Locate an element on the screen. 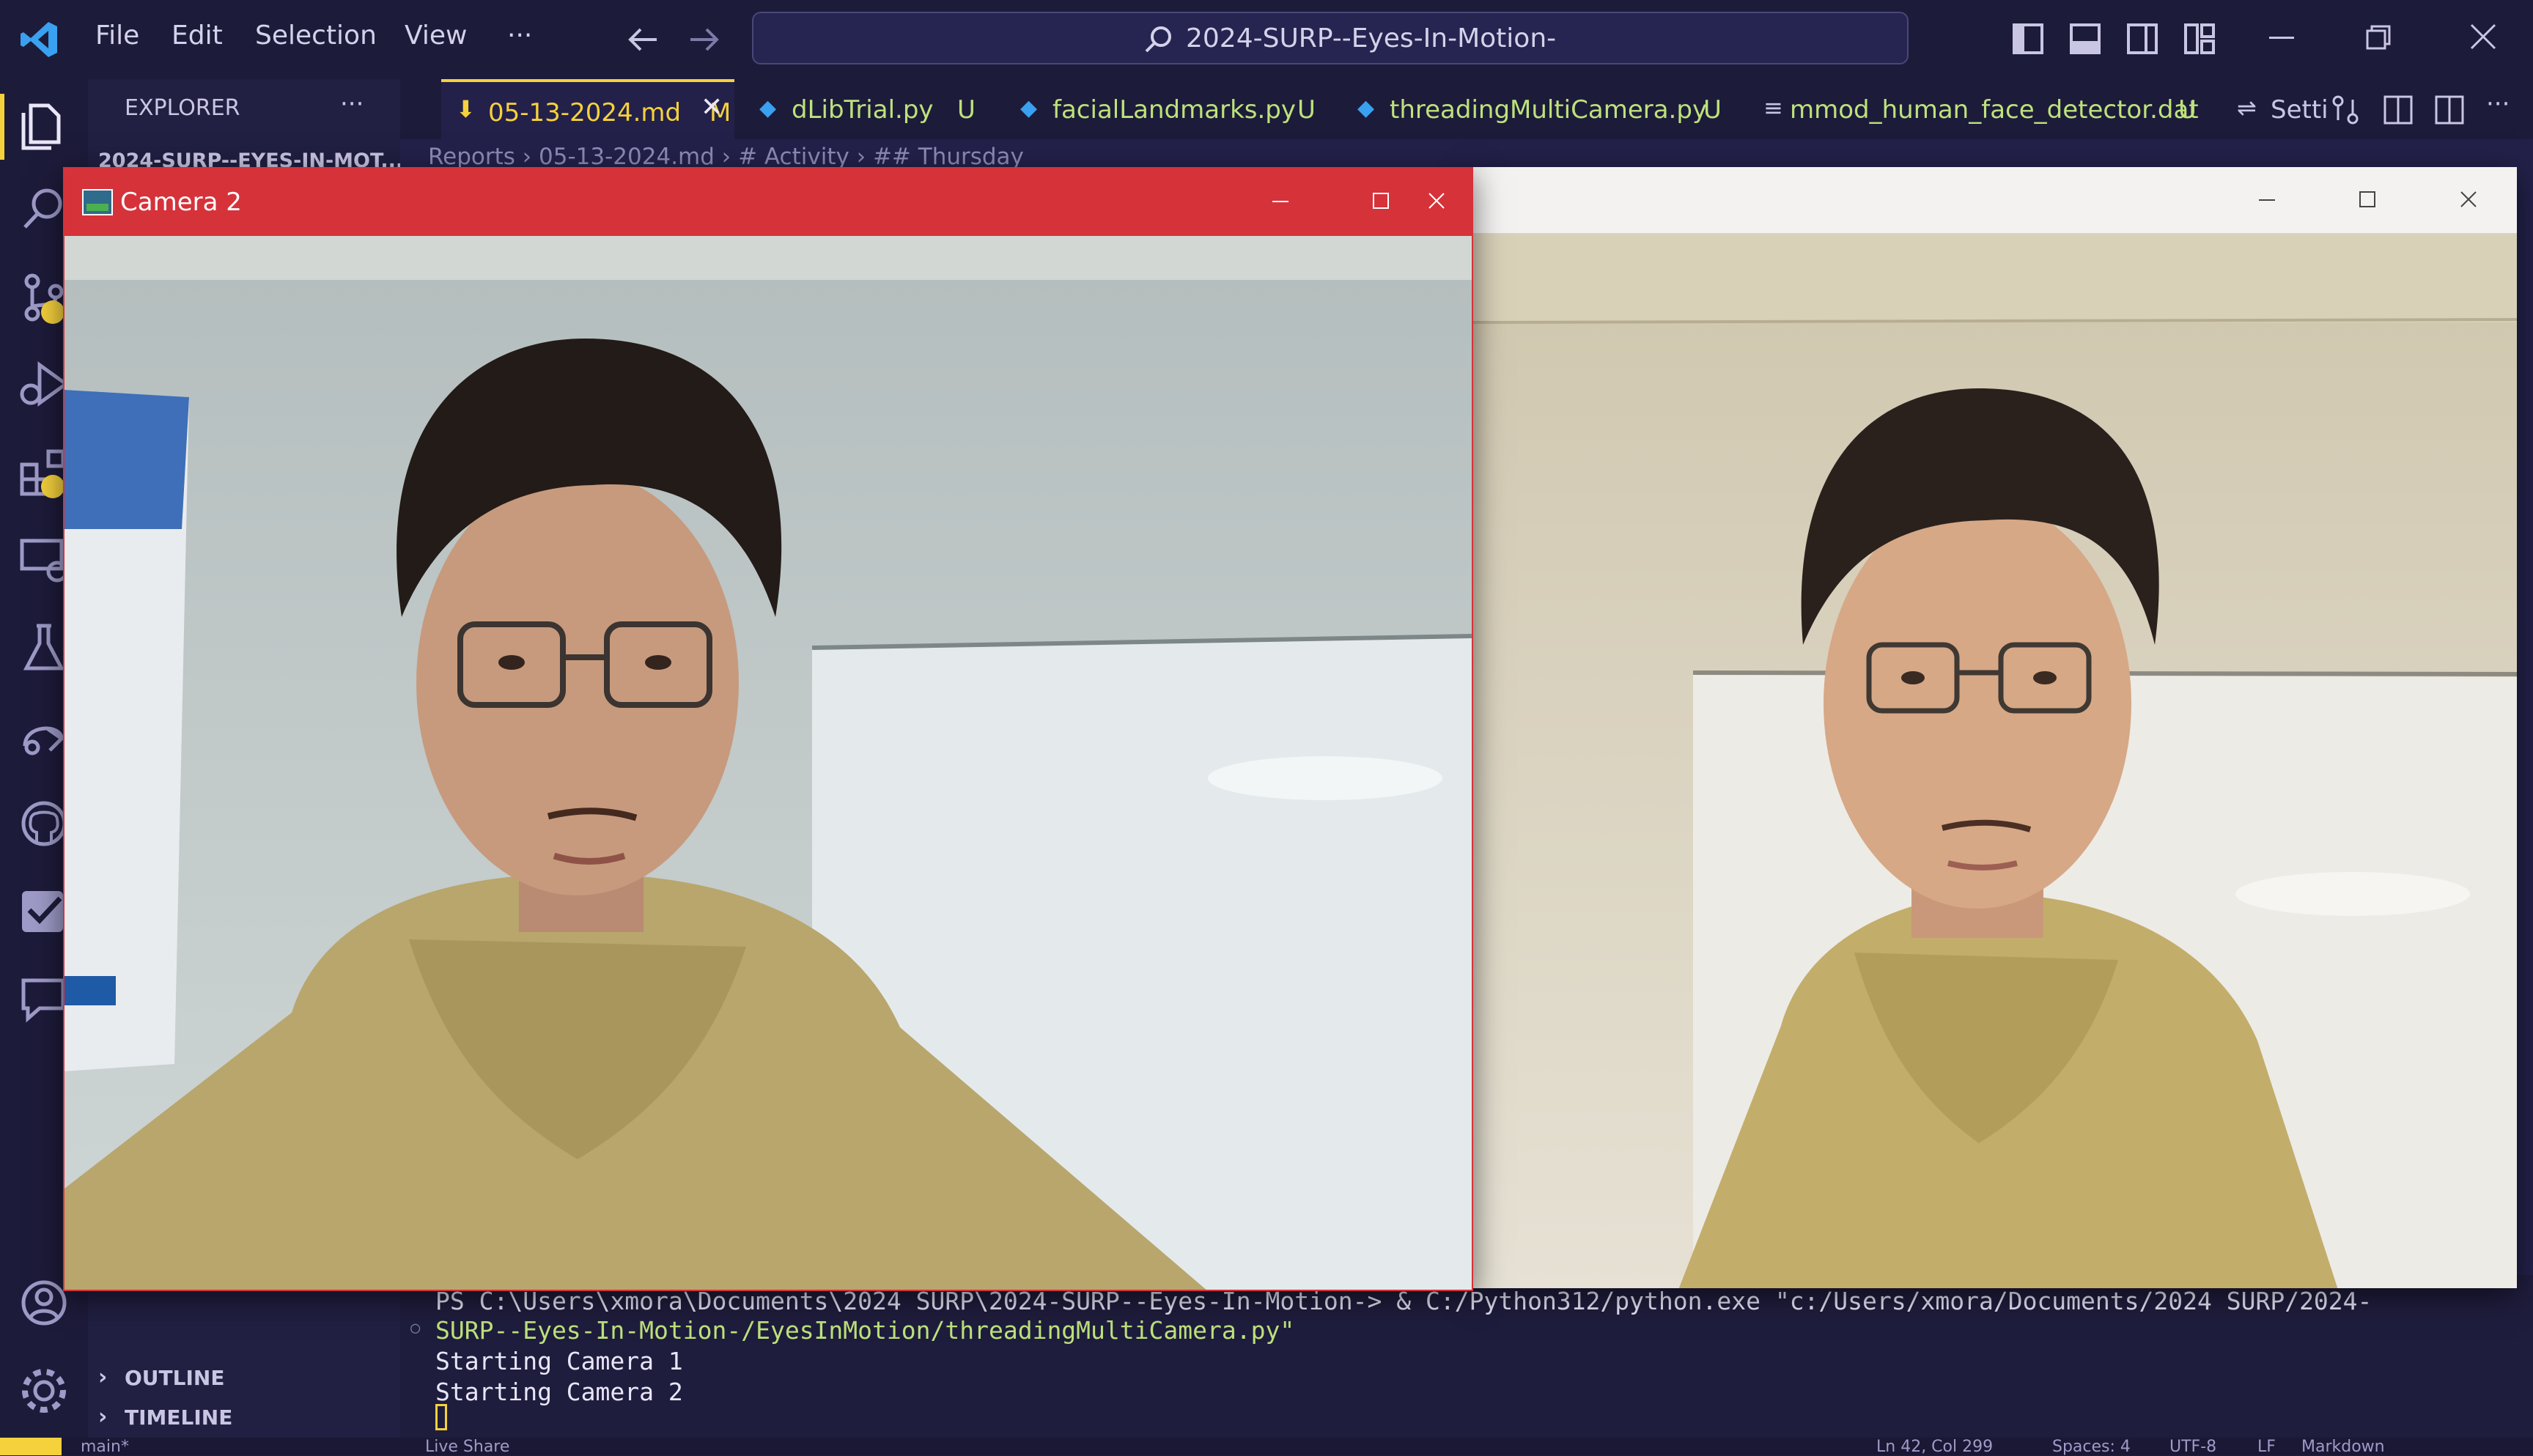 Image resolution: width=2533 pixels, height=1456 pixels. tab-label: mmod_human_face_detector.dat is located at coordinates (1994, 110).